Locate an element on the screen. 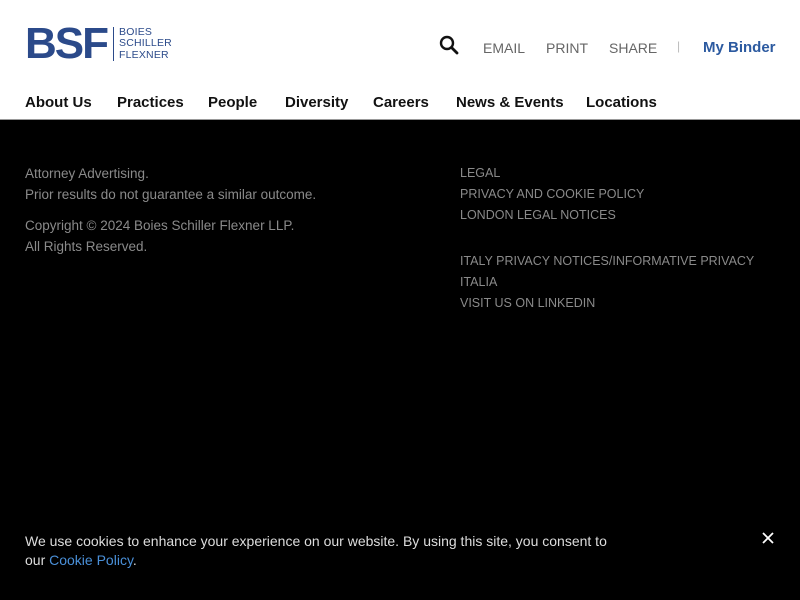  nav-about-us: About Us is located at coordinates (58, 102).